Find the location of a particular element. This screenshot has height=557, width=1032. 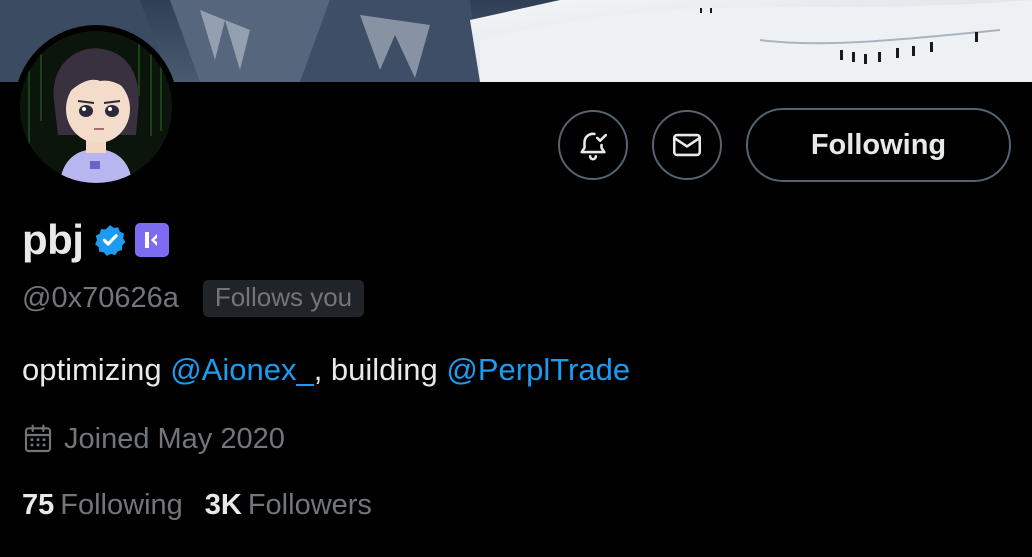

notification-button is located at coordinates (593, 145).